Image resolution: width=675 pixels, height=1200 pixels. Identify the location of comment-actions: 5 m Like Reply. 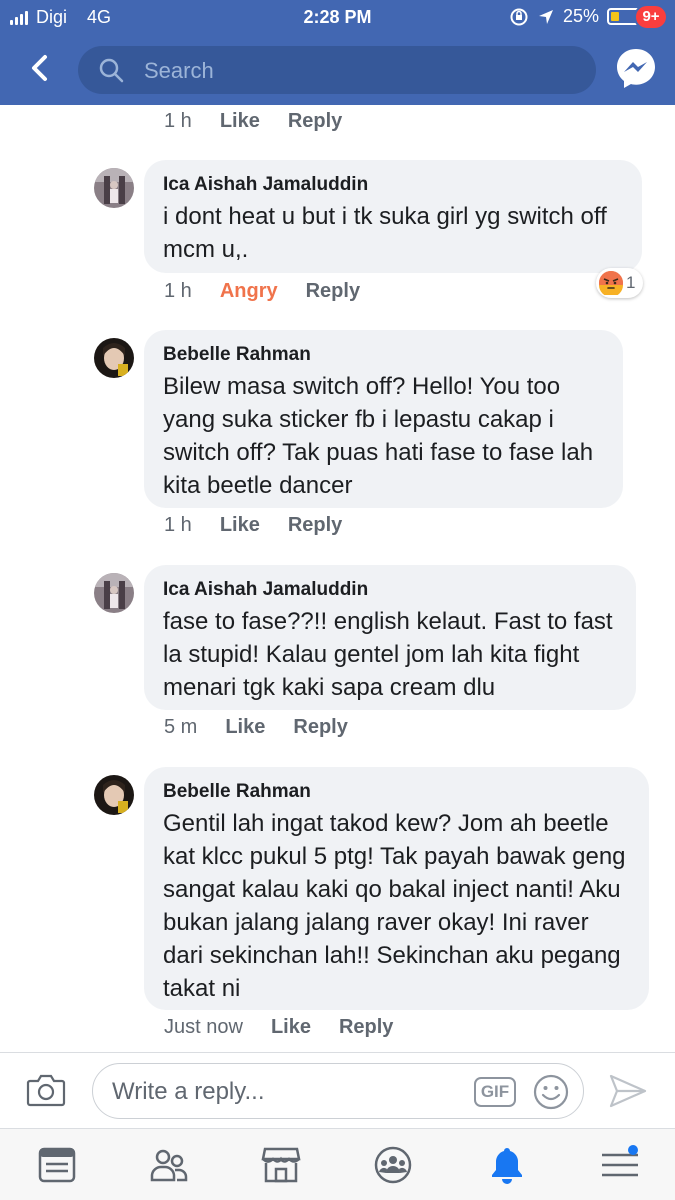
(256, 727).